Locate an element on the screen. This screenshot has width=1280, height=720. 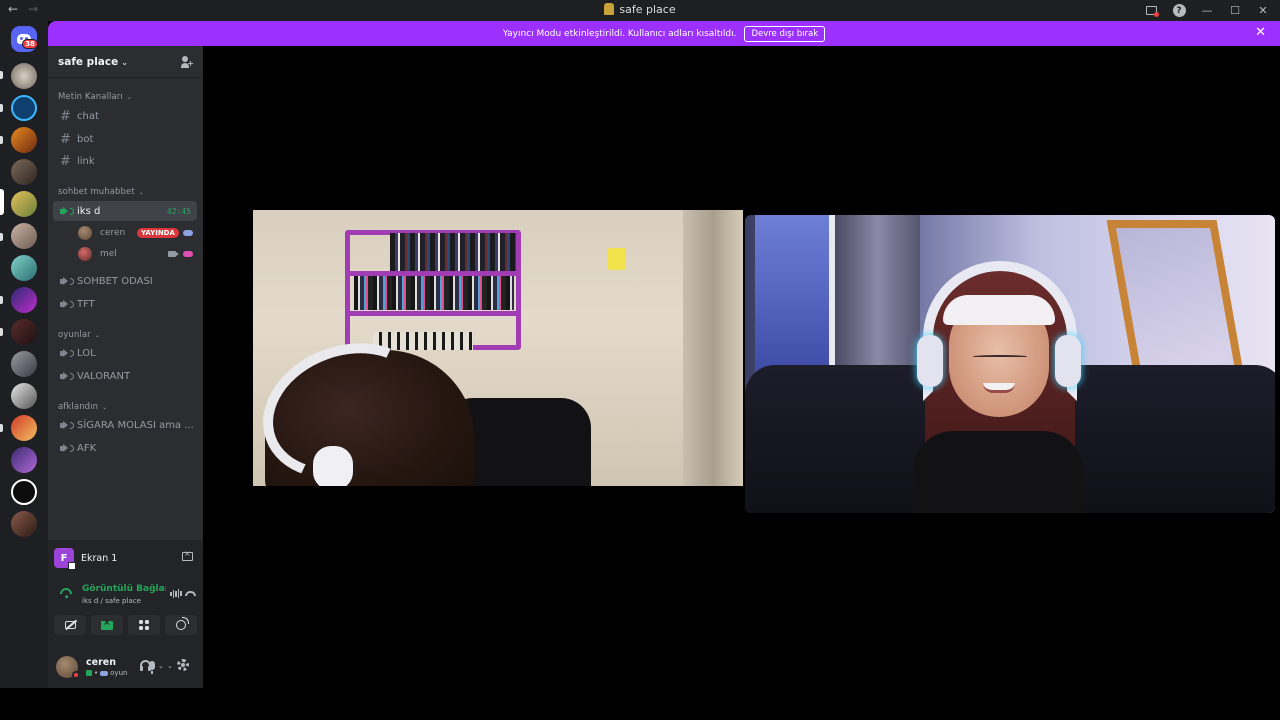
voice-channel-tft: TFT is located at coordinates (125, 304).